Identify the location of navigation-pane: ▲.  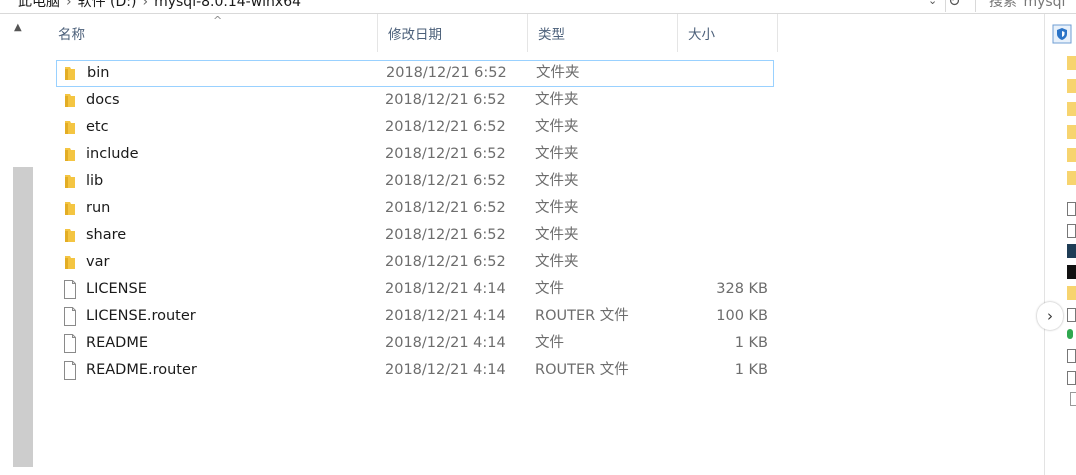
(16, 244).